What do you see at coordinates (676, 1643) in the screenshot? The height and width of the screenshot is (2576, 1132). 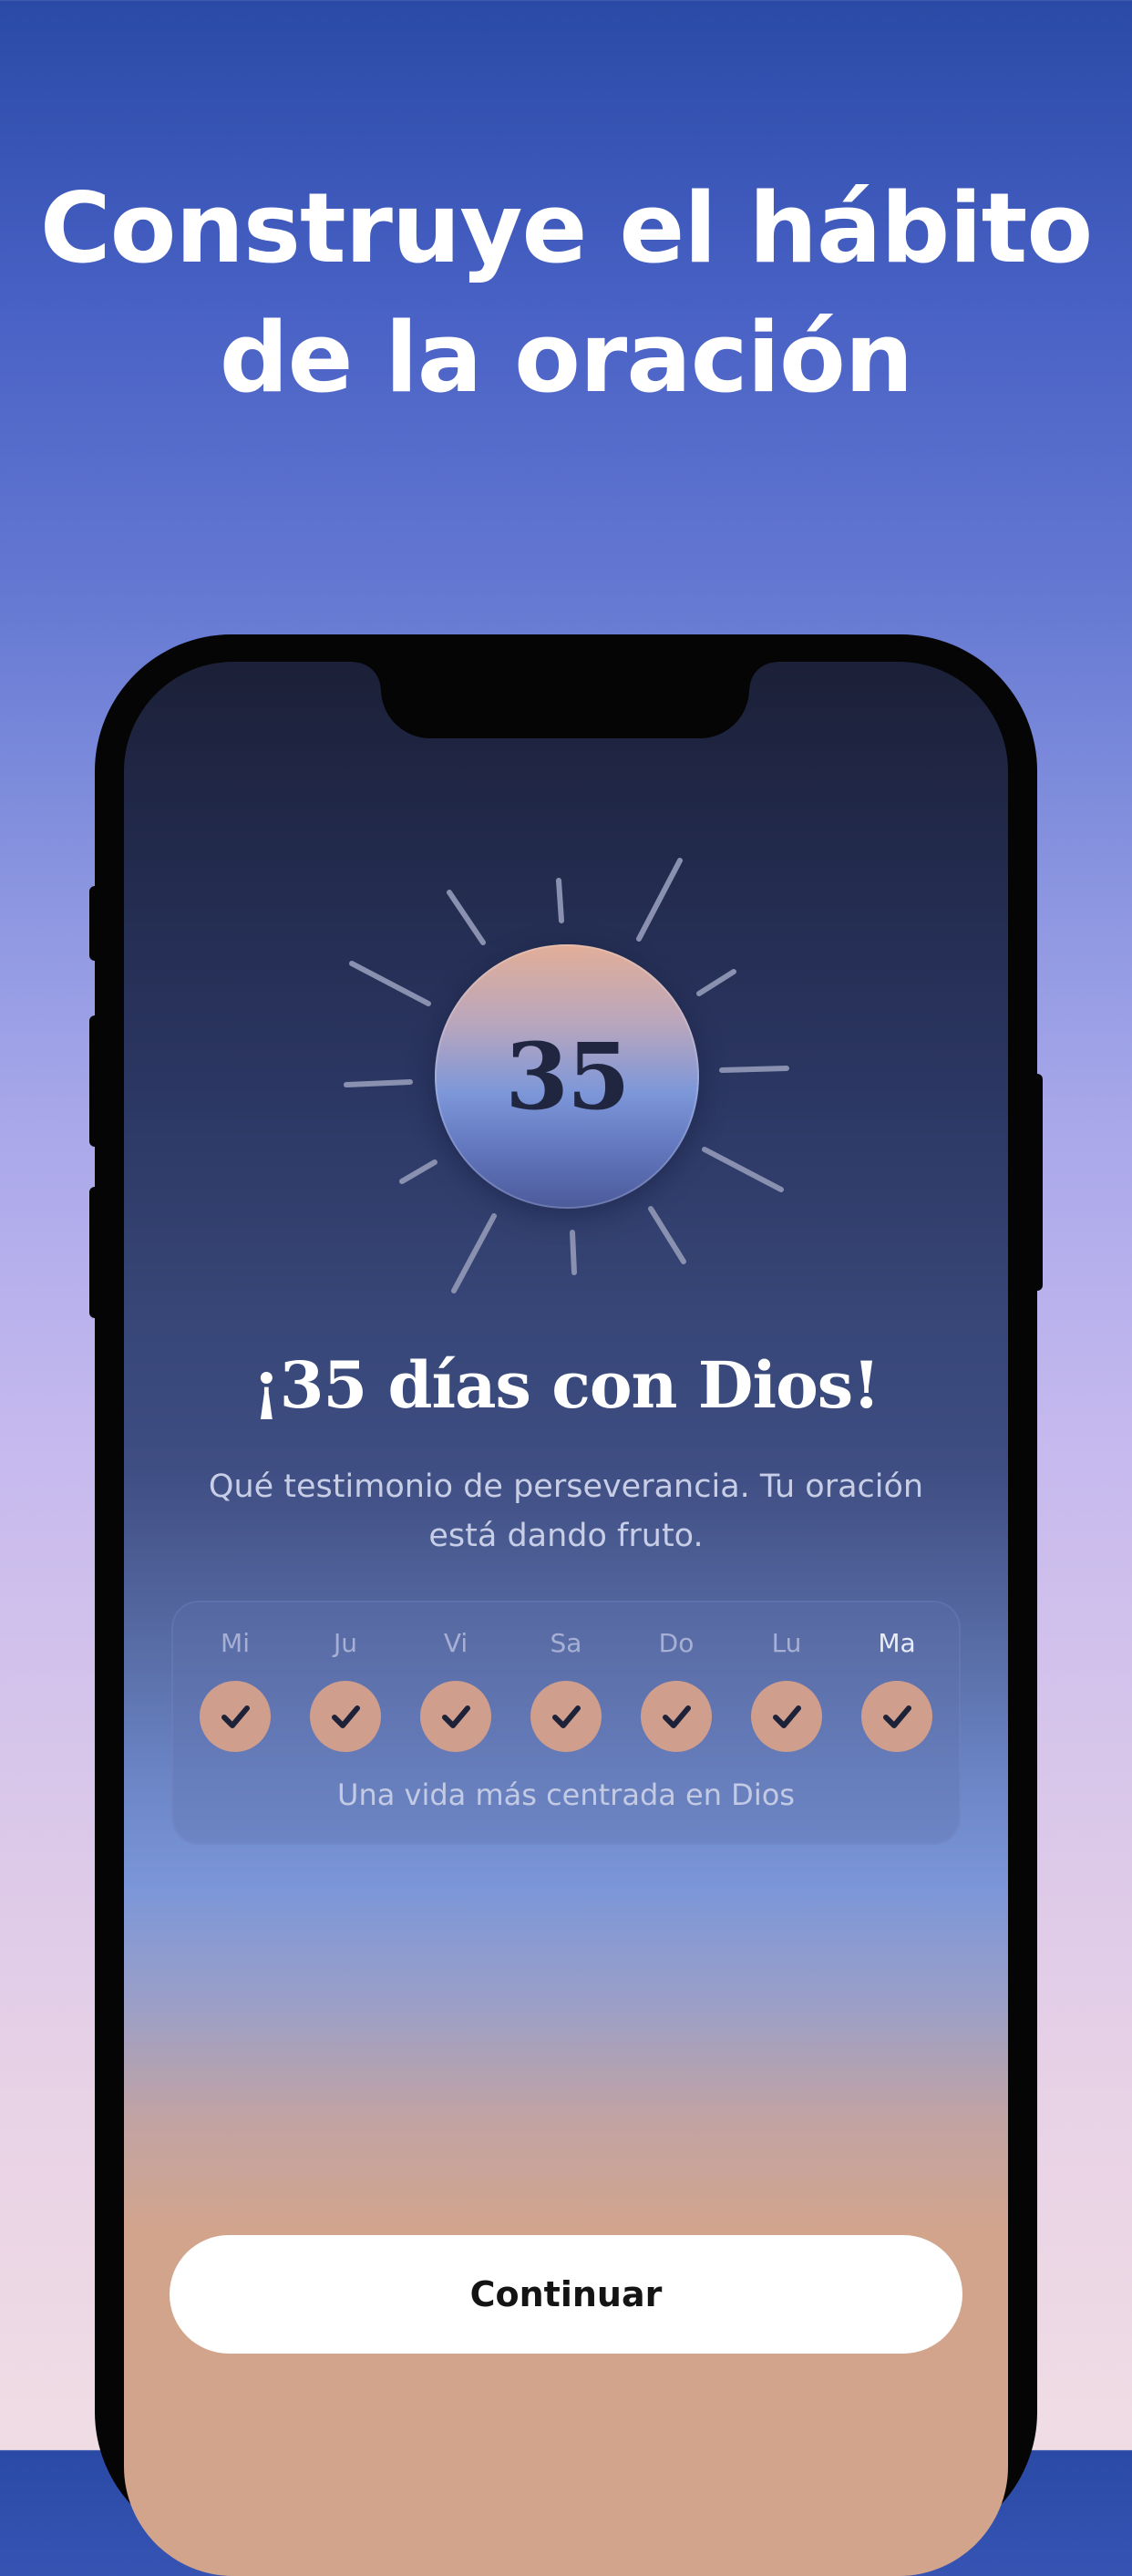 I see `day-label: Do` at bounding box center [676, 1643].